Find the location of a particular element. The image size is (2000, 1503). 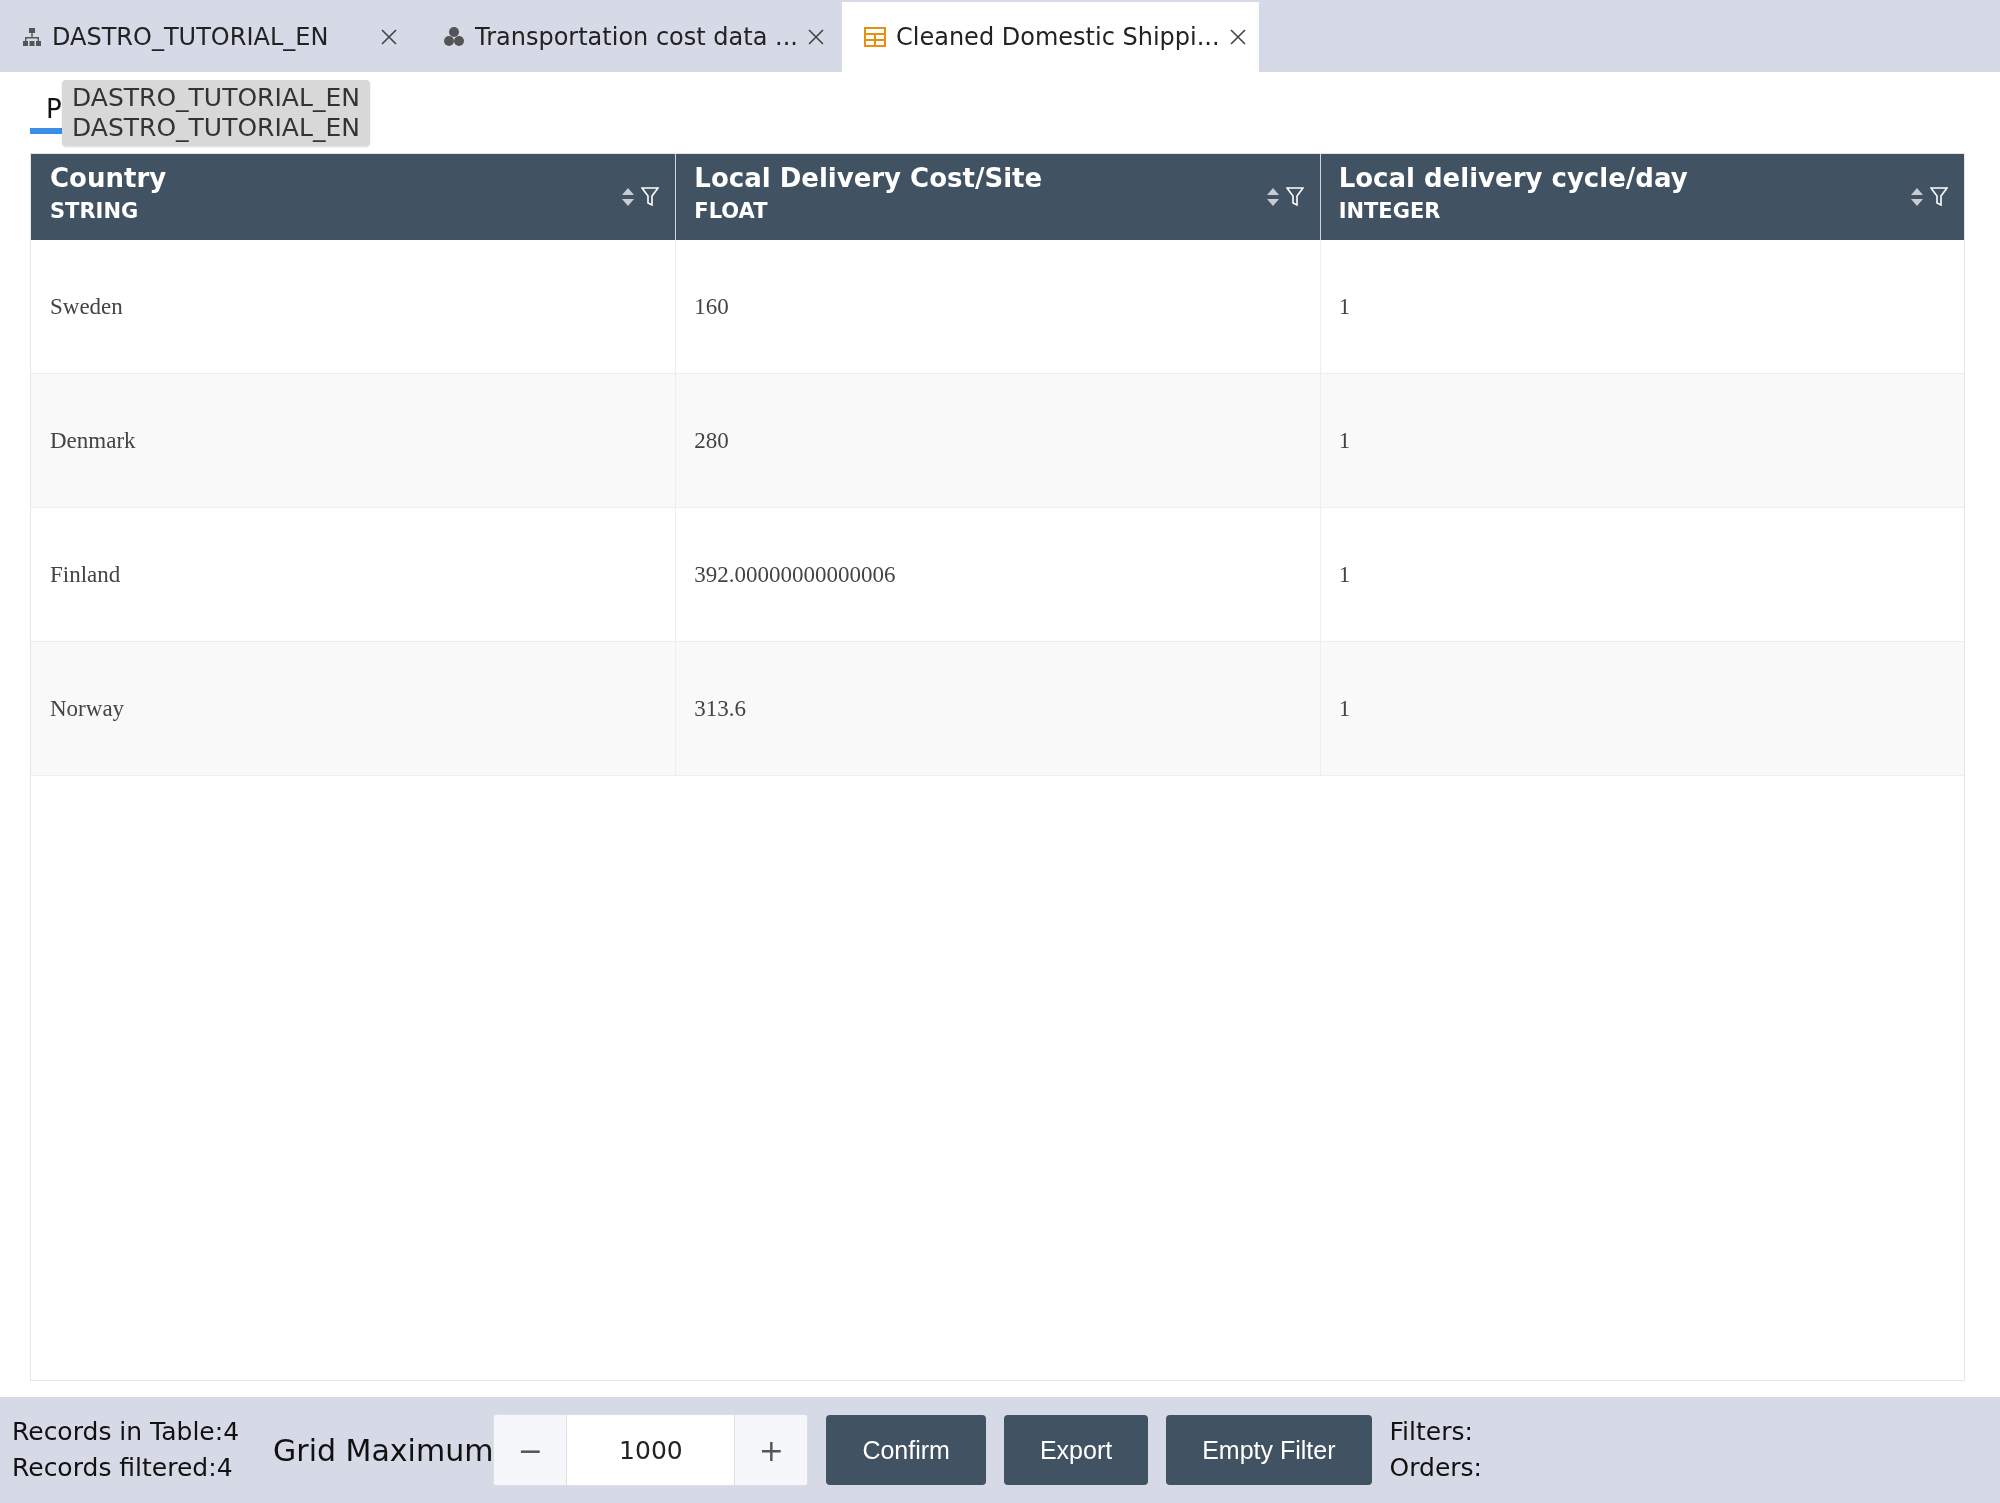

table-cell: Sweden is located at coordinates (86, 306).